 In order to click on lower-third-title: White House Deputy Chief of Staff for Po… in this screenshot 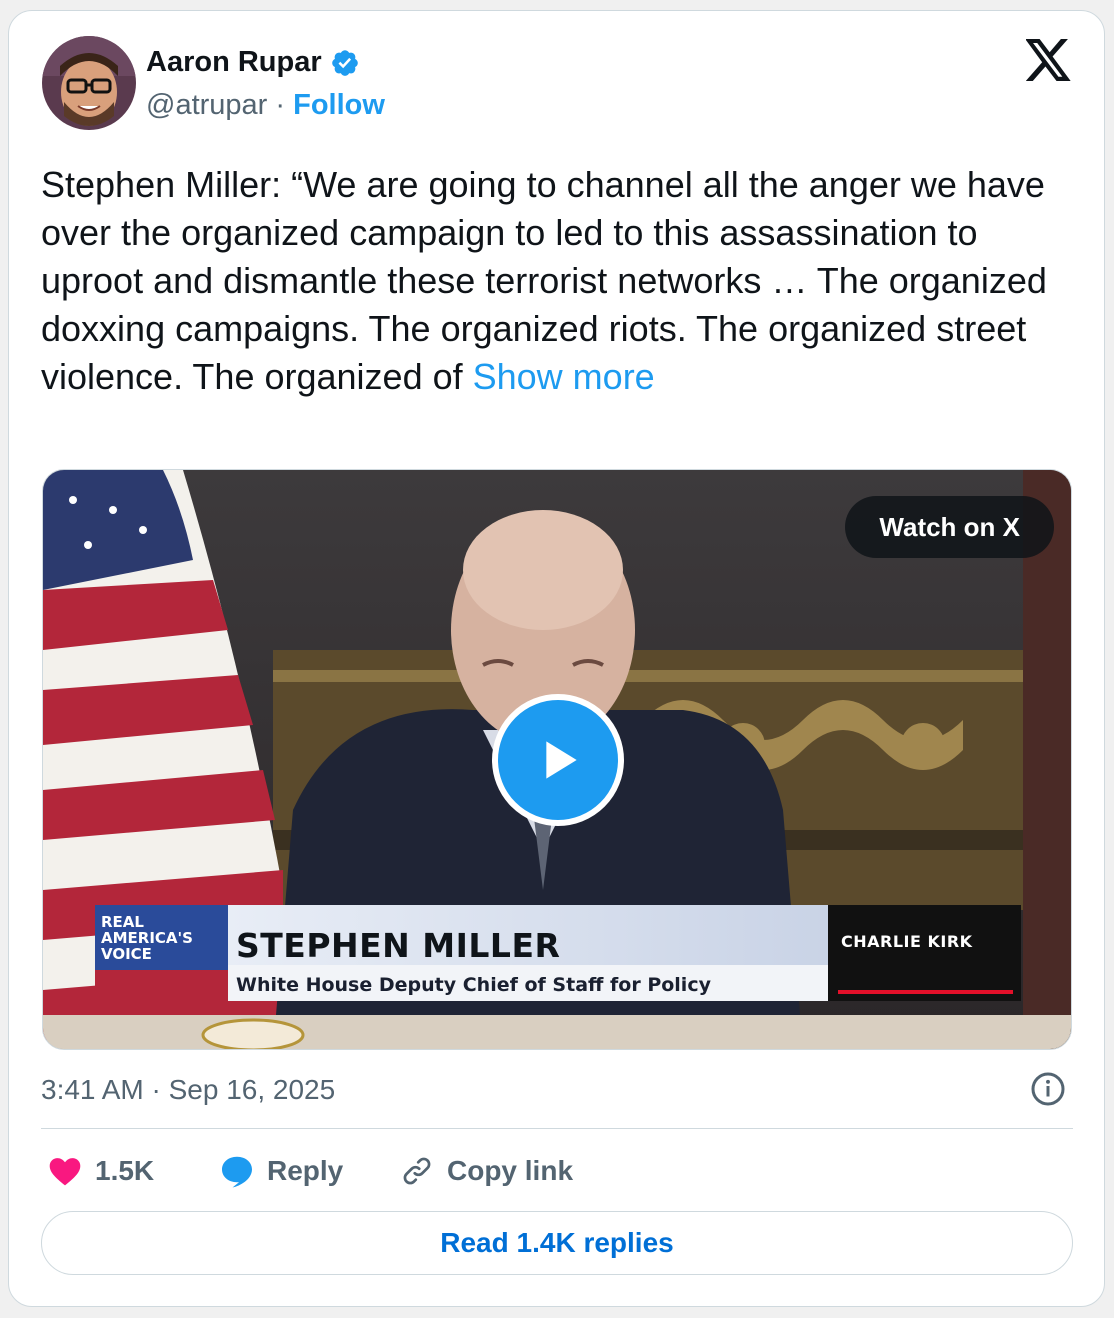, I will do `click(473, 985)`.